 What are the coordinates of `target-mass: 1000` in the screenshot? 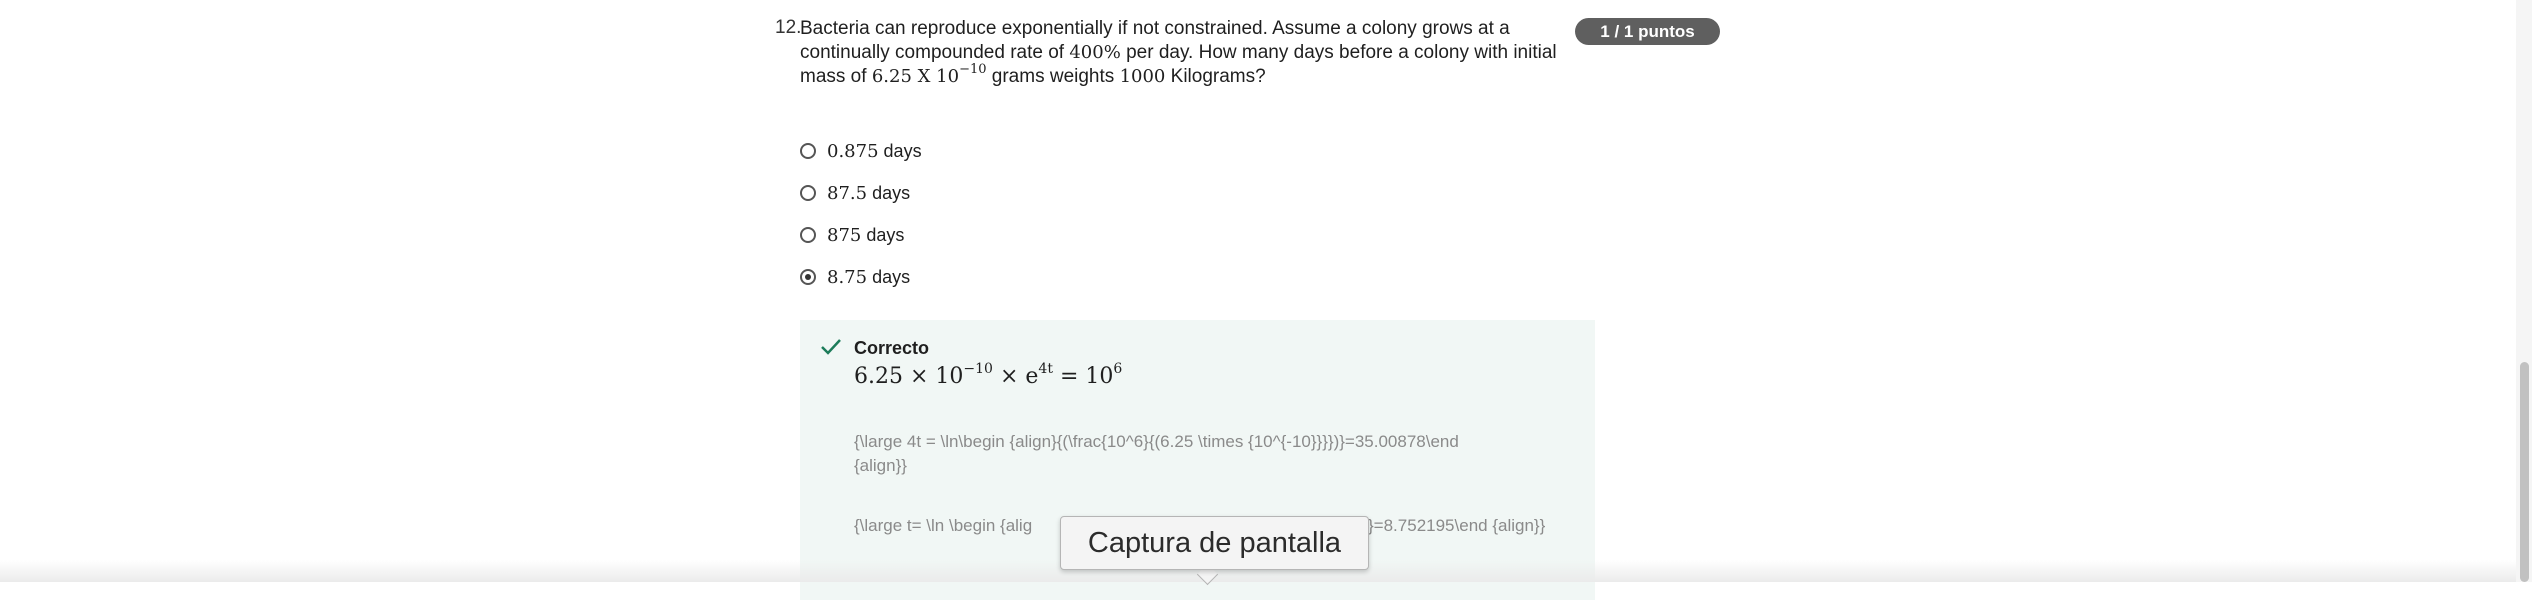 It's located at (1142, 76).